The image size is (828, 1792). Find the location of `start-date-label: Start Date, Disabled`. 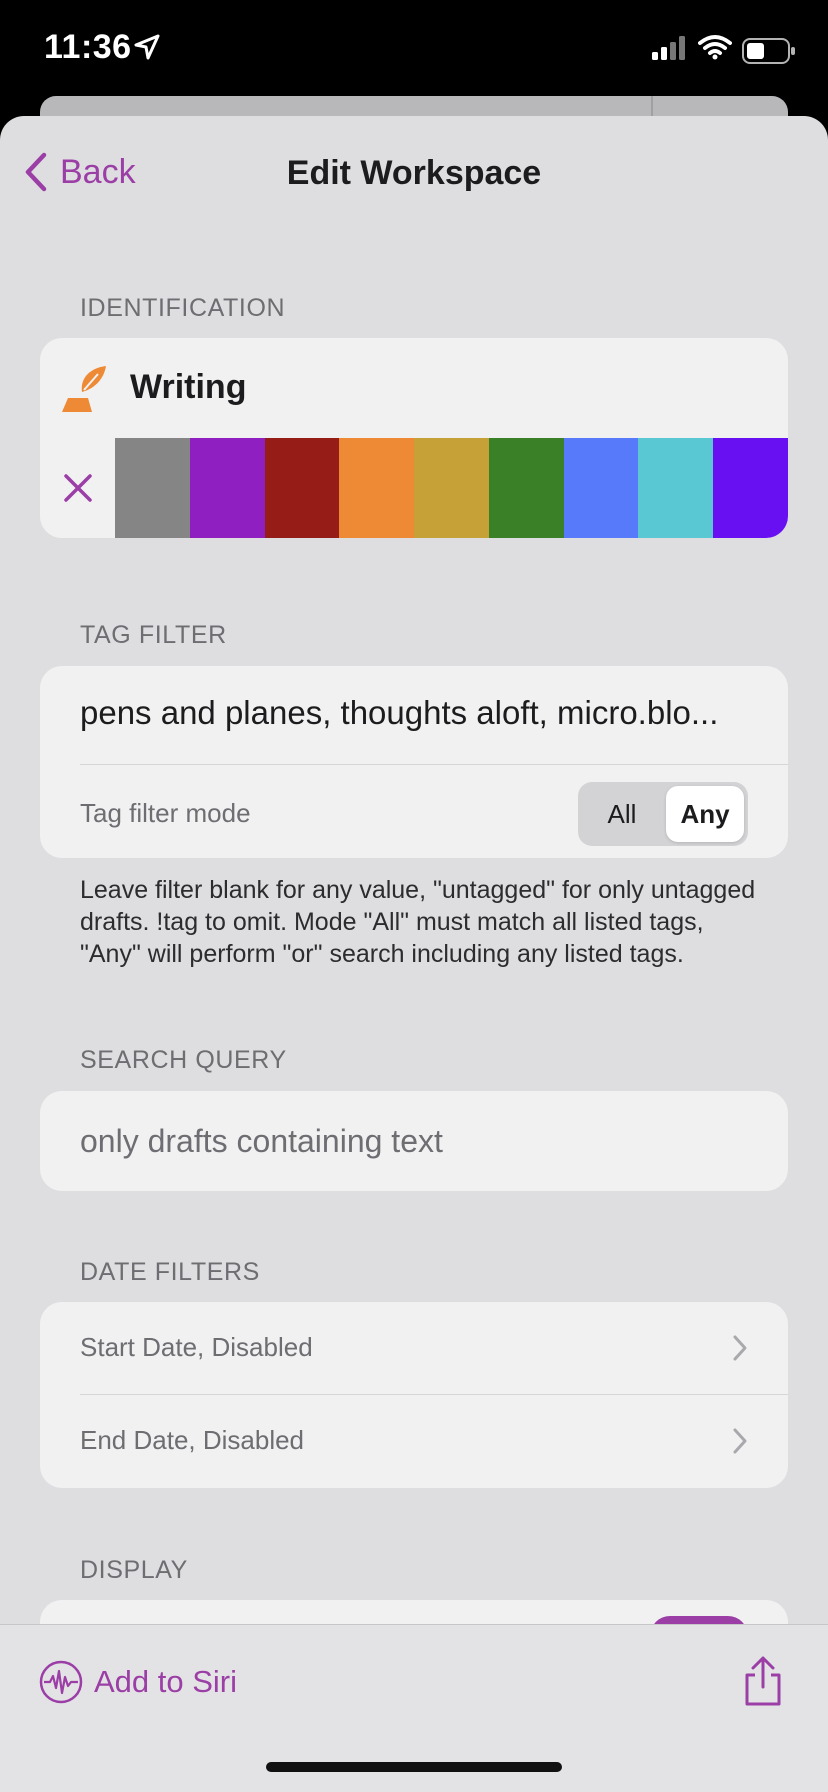

start-date-label: Start Date, Disabled is located at coordinates (196, 1347).